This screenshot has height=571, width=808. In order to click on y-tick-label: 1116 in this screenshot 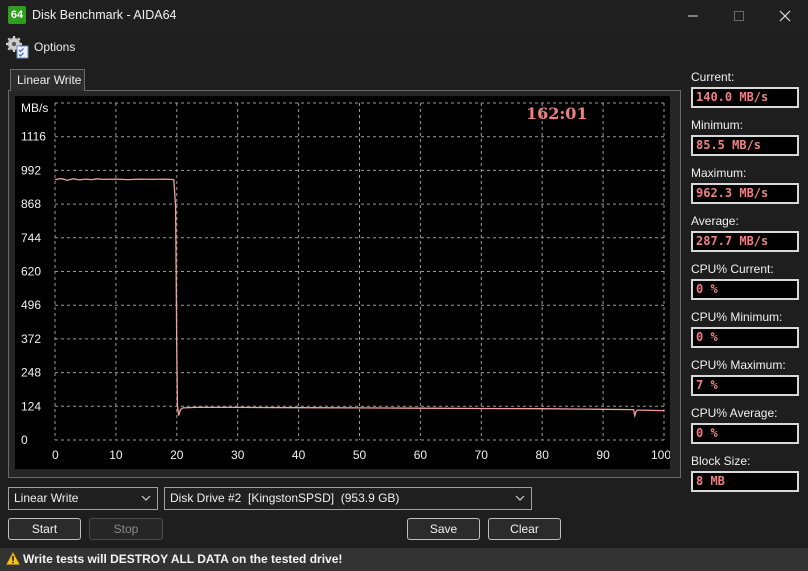, I will do `click(33, 137)`.